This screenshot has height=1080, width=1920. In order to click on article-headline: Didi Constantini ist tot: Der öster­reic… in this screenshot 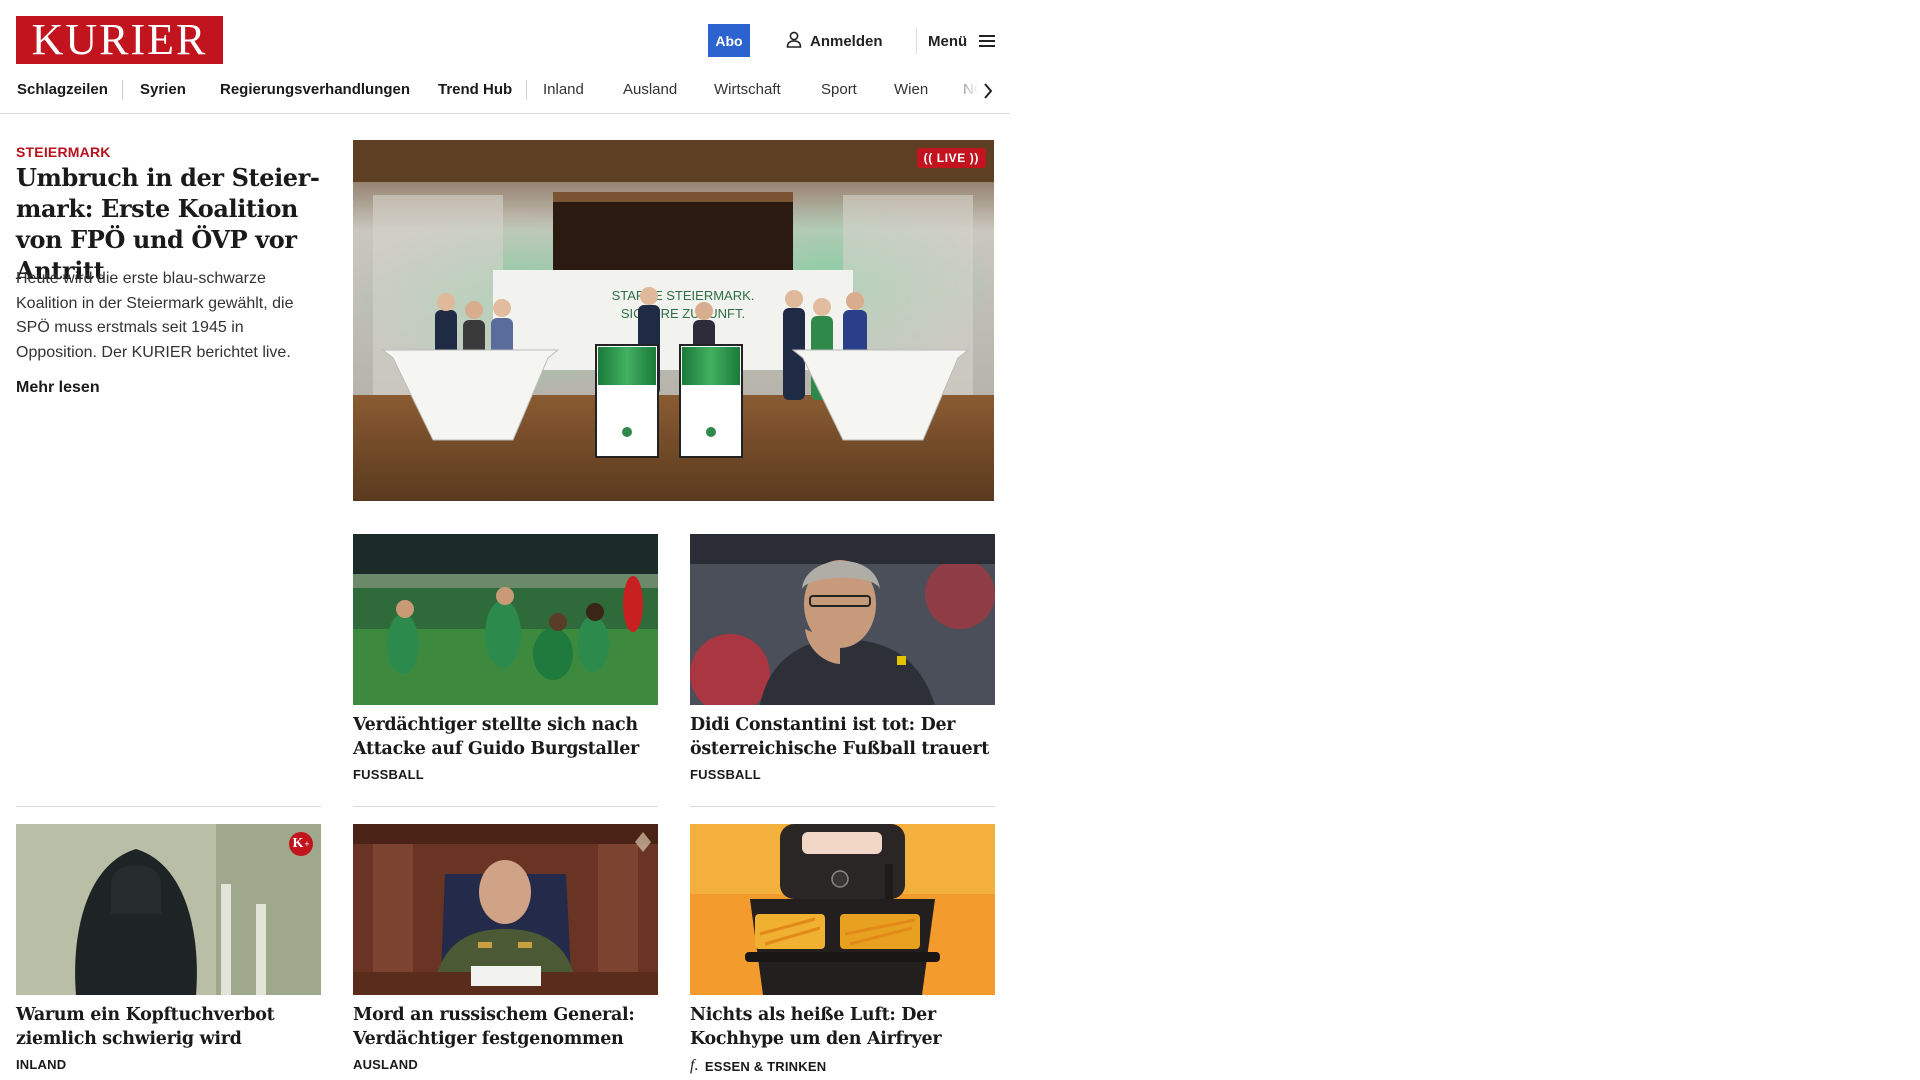, I will do `click(842, 737)`.